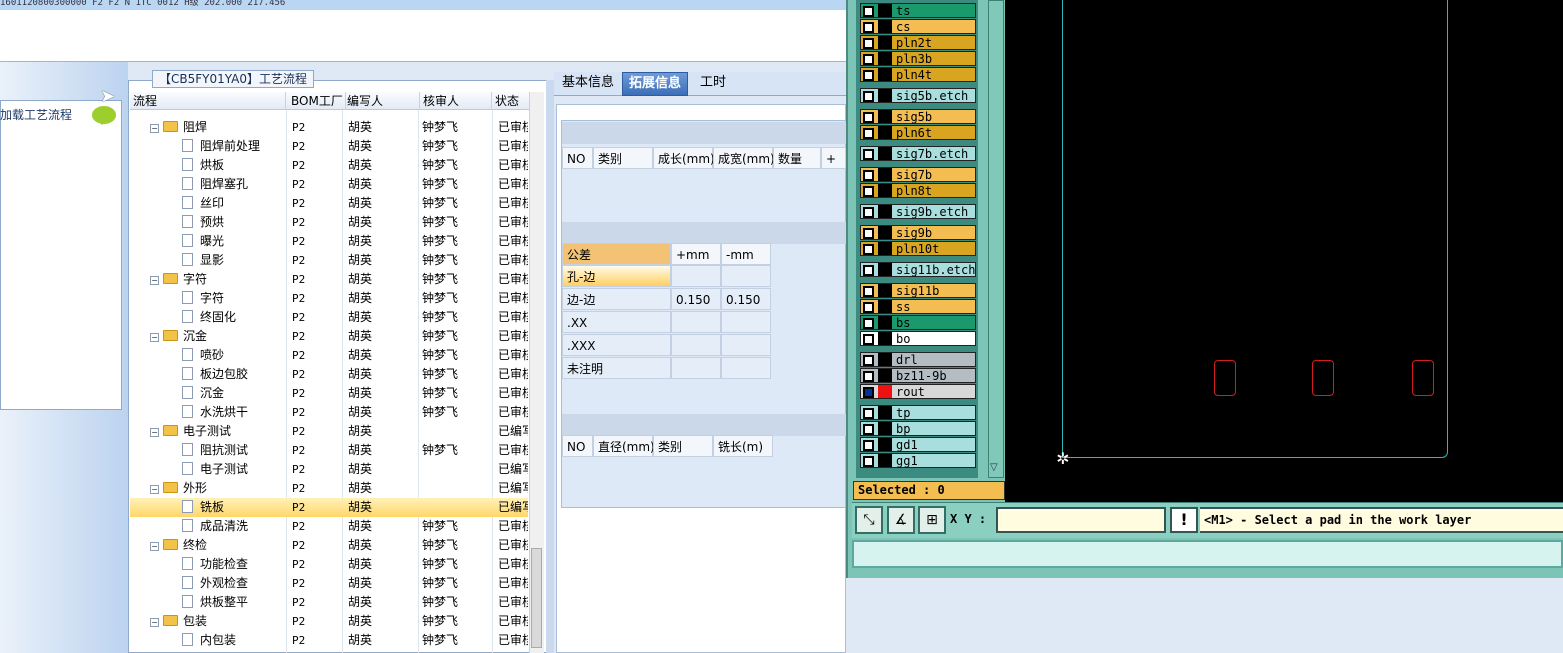  I want to click on xy-input, so click(1081, 520).